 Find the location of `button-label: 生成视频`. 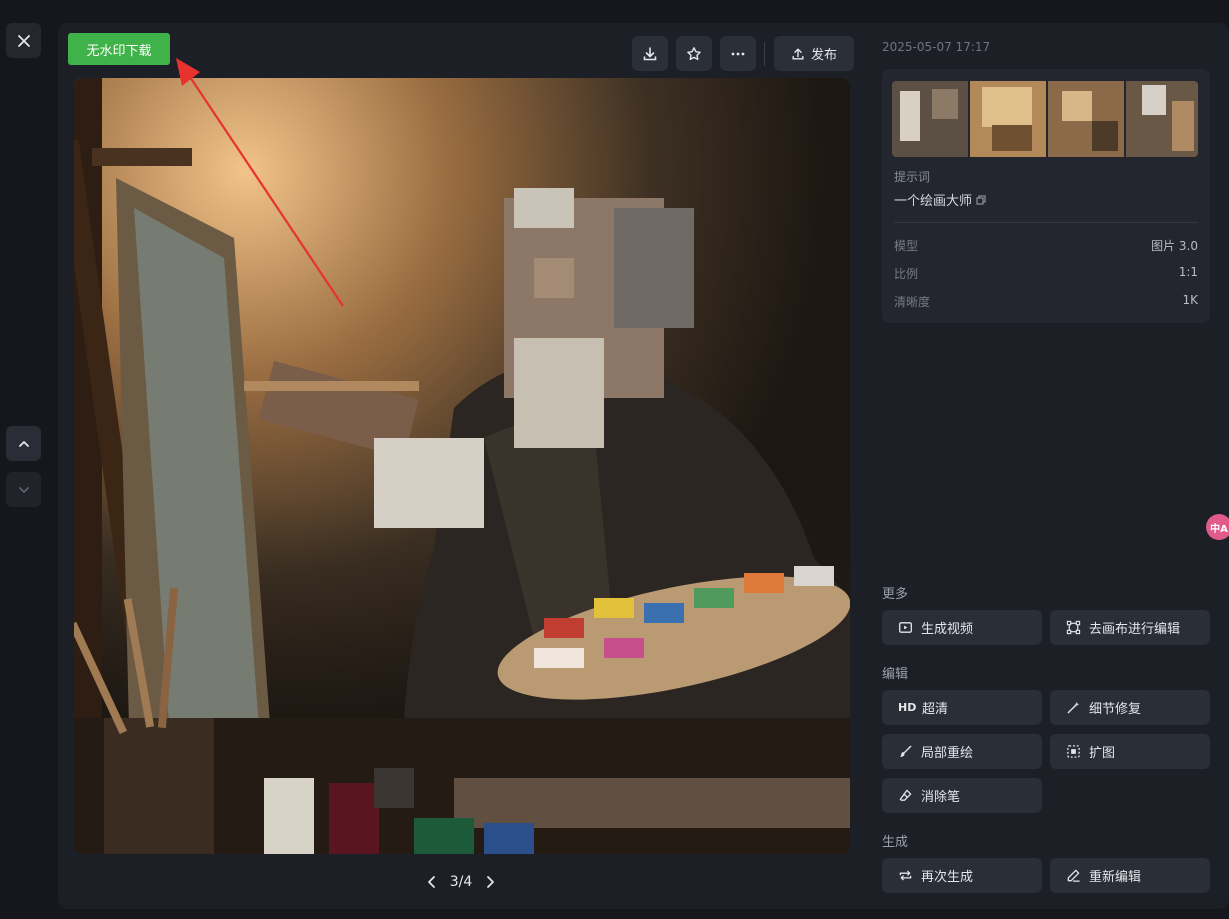

button-label: 生成视频 is located at coordinates (947, 629).